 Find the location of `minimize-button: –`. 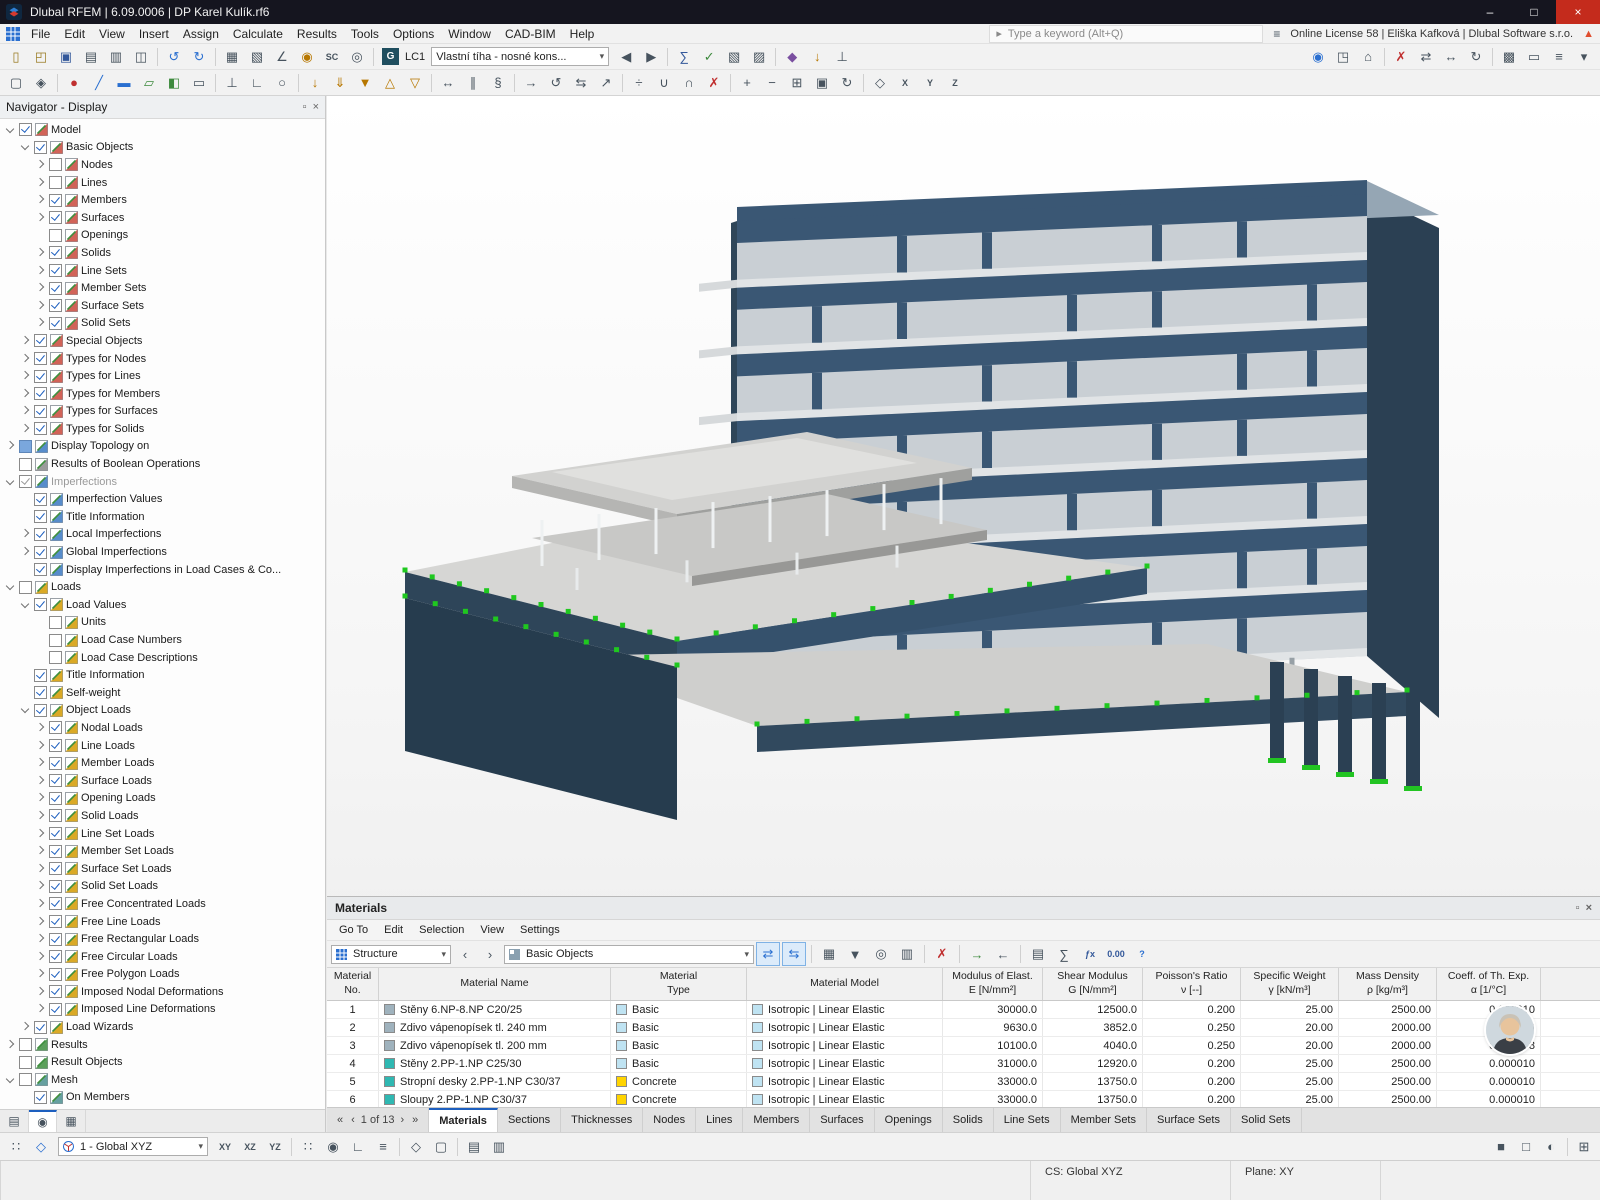

minimize-button: – is located at coordinates (1490, 12).